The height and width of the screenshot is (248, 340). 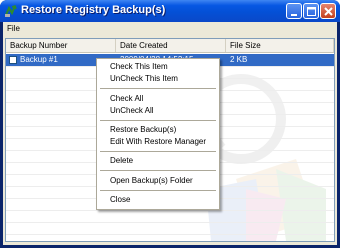 What do you see at coordinates (239, 59) in the screenshot?
I see `cell-file-size: 2 KB` at bounding box center [239, 59].